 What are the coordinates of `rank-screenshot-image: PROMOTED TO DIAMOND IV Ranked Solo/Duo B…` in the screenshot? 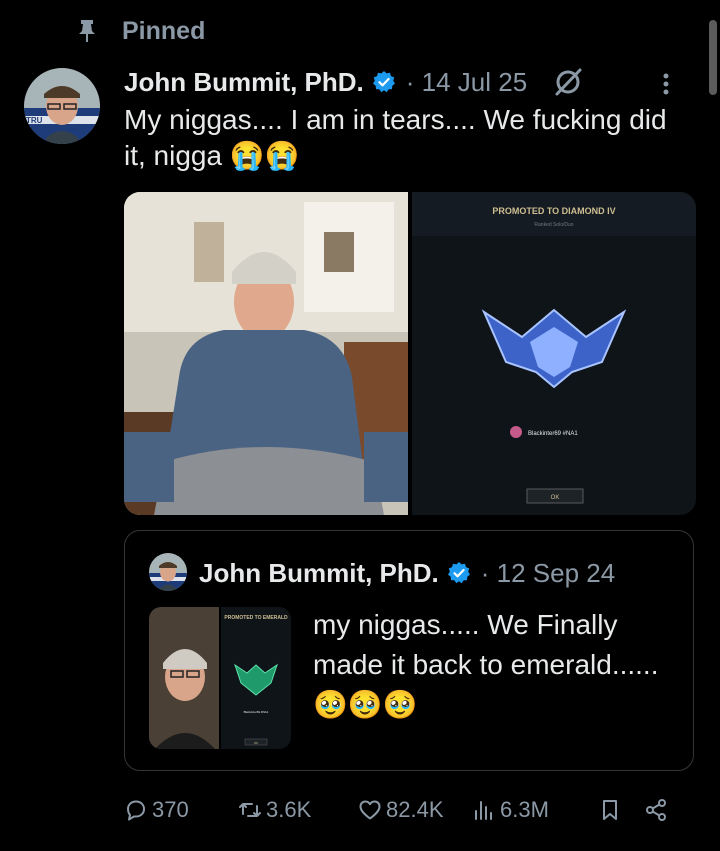 It's located at (554, 353).